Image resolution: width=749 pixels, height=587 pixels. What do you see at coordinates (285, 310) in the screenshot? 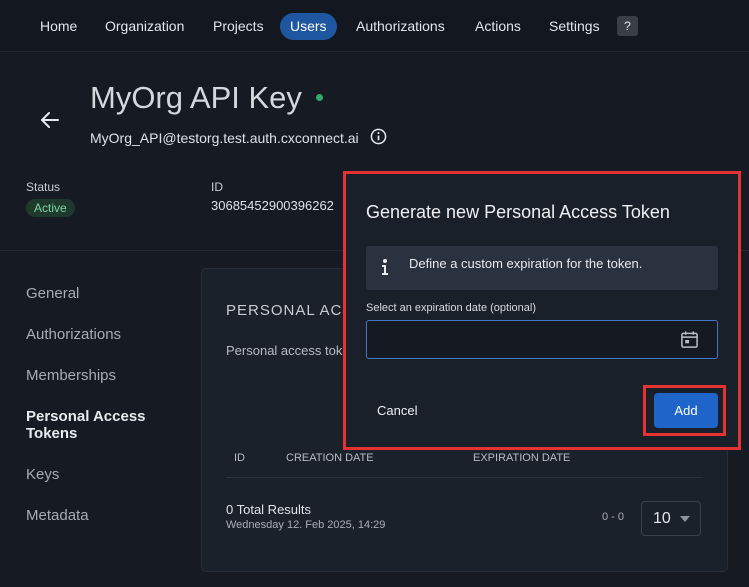
I see `card-title: PERSONAL ACCESS TOKENS` at bounding box center [285, 310].